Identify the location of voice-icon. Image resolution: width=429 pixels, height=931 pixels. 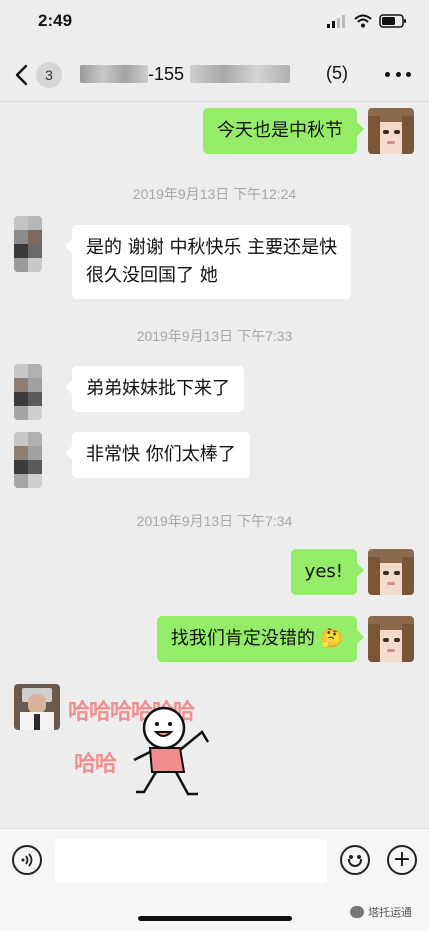
(27, 860).